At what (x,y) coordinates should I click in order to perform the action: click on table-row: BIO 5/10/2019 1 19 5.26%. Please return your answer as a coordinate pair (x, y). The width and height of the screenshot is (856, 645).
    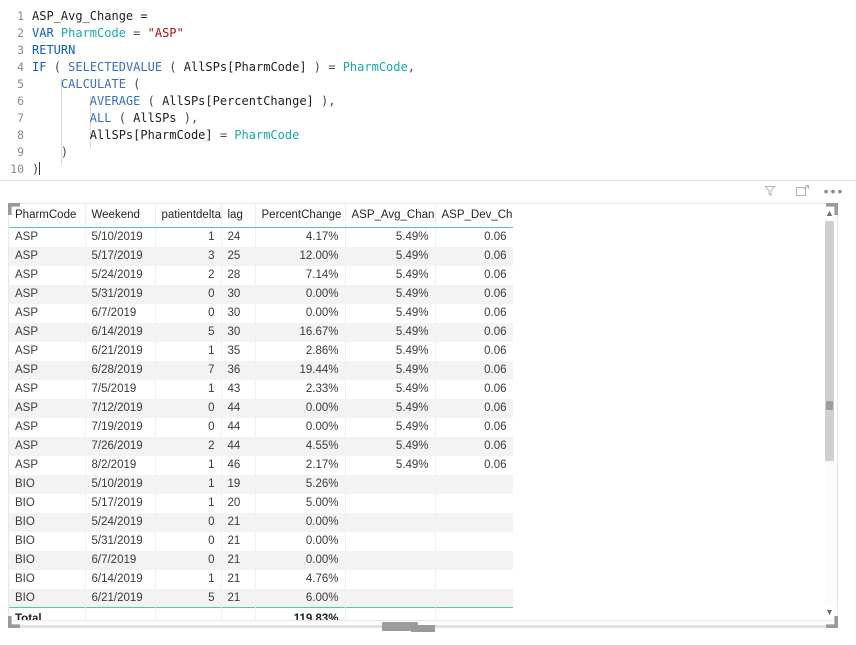
    Looking at the image, I should click on (261, 484).